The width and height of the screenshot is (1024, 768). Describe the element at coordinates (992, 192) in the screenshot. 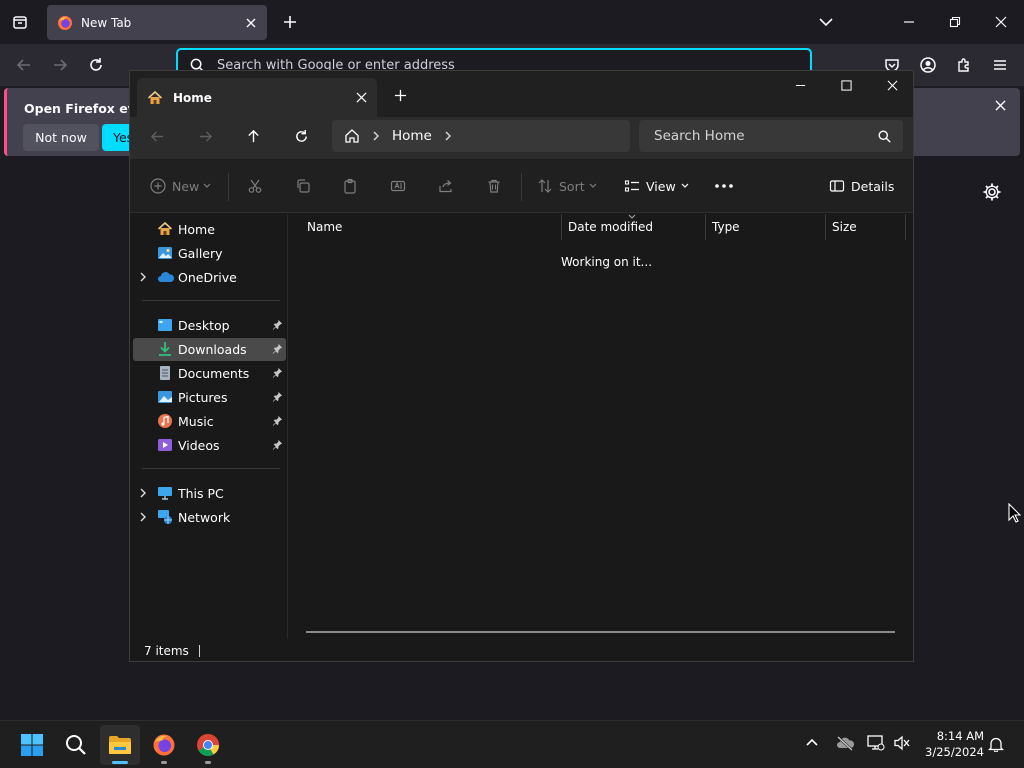

I see `newtab-settings-button` at that location.